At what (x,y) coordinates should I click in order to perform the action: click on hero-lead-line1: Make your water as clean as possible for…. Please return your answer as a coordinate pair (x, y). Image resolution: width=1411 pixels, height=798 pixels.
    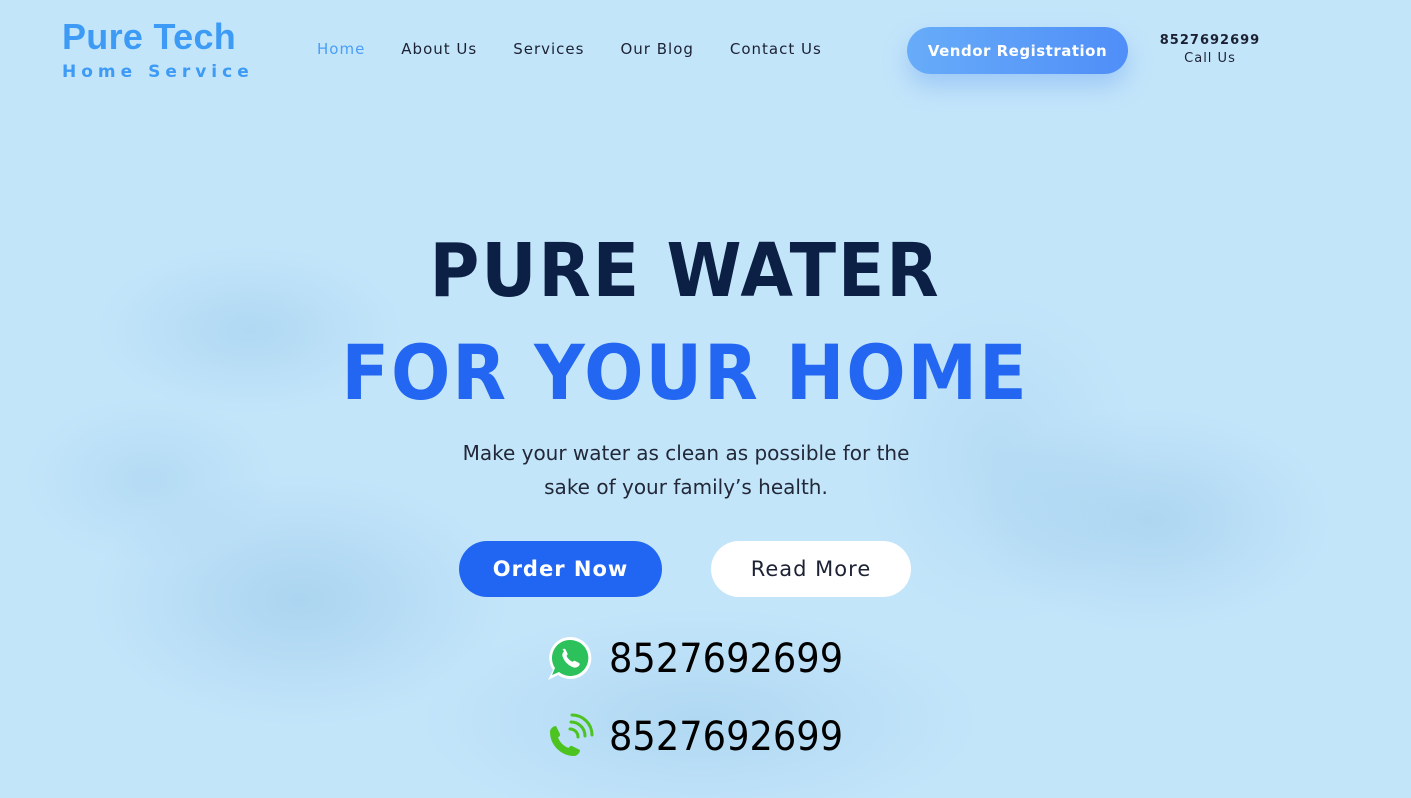
    Looking at the image, I should click on (686, 453).